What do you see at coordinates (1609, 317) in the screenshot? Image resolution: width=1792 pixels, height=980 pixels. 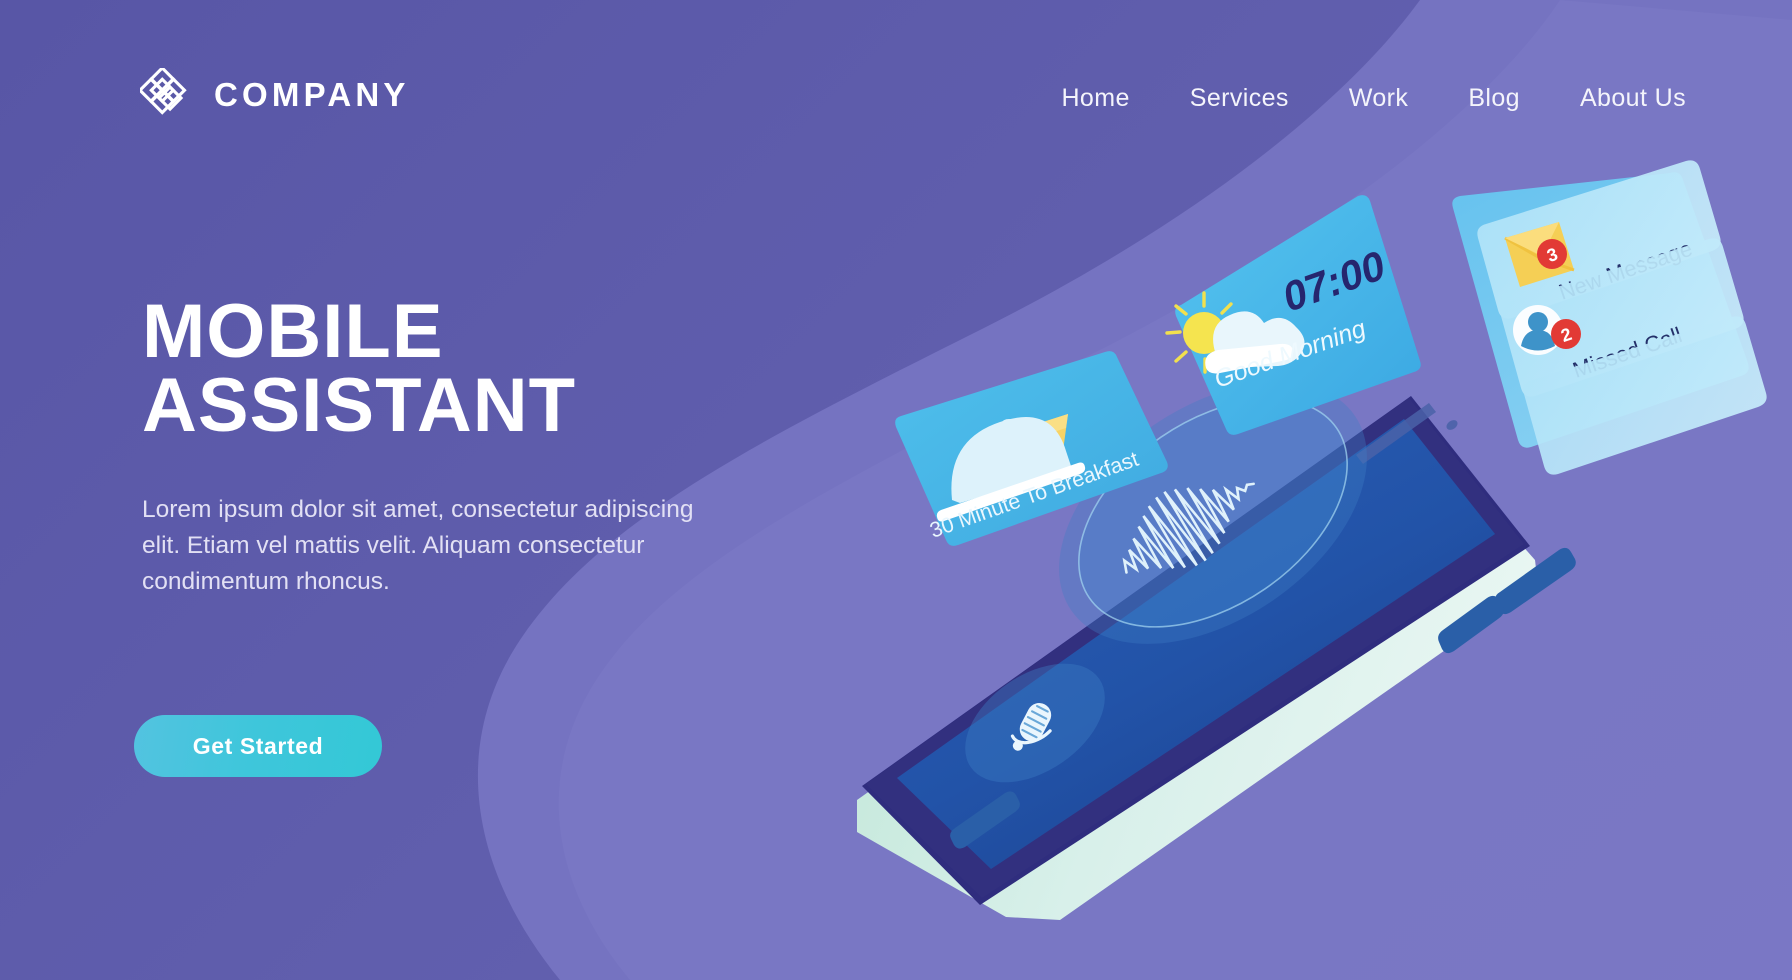 I see `notifications-card: 3 New Message 2 Missed Call` at bounding box center [1609, 317].